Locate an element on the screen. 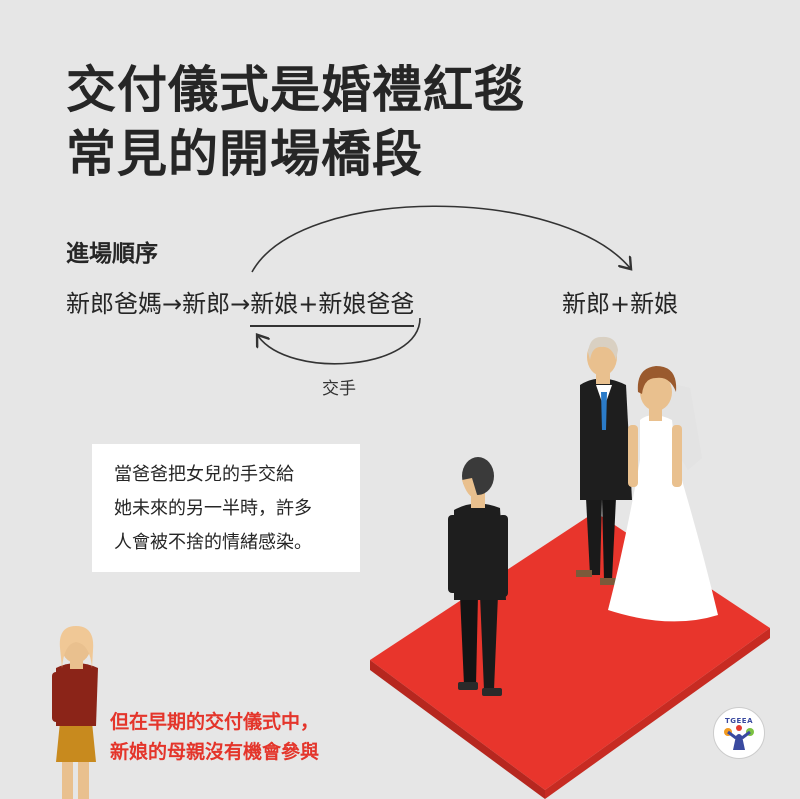  mother-figure is located at coordinates (75, 712).